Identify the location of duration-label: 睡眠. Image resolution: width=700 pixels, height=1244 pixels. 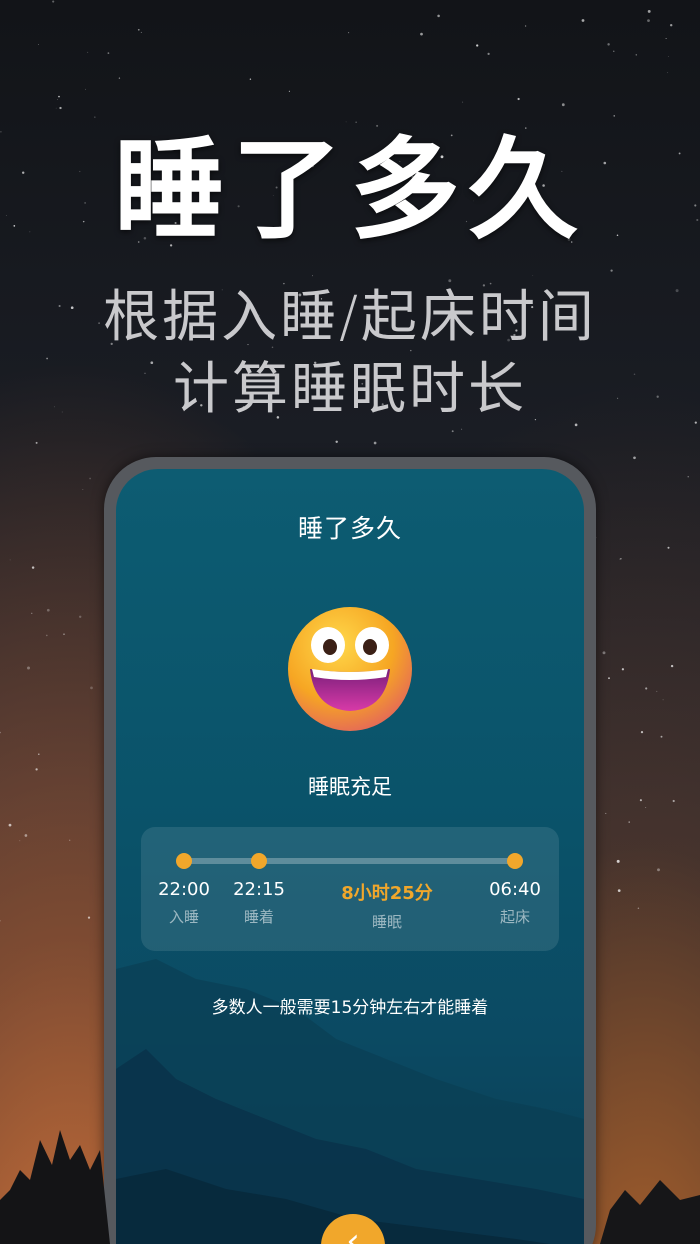
(386, 922).